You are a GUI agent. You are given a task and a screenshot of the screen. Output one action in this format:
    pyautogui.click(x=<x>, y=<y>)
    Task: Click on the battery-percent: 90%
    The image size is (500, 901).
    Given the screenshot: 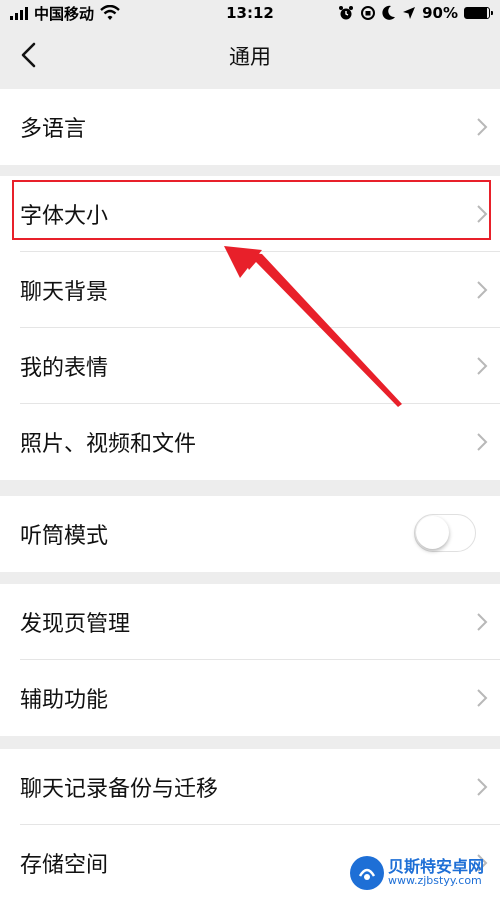 What is the action you would take?
    pyautogui.click(x=440, y=13)
    